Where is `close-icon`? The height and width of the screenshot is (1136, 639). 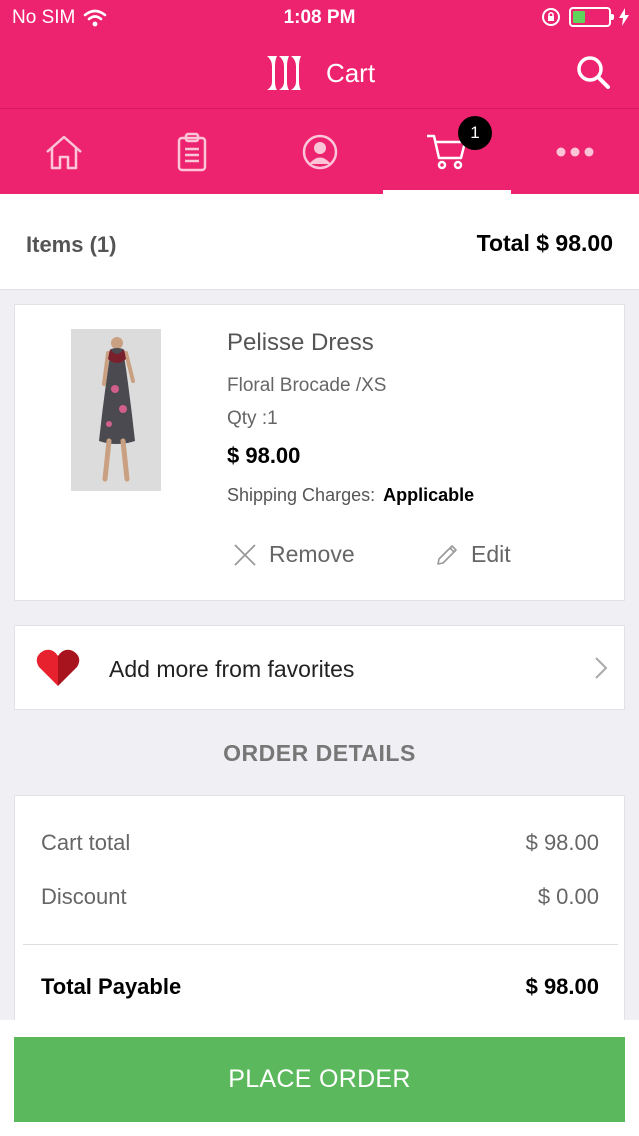
close-icon is located at coordinates (245, 554).